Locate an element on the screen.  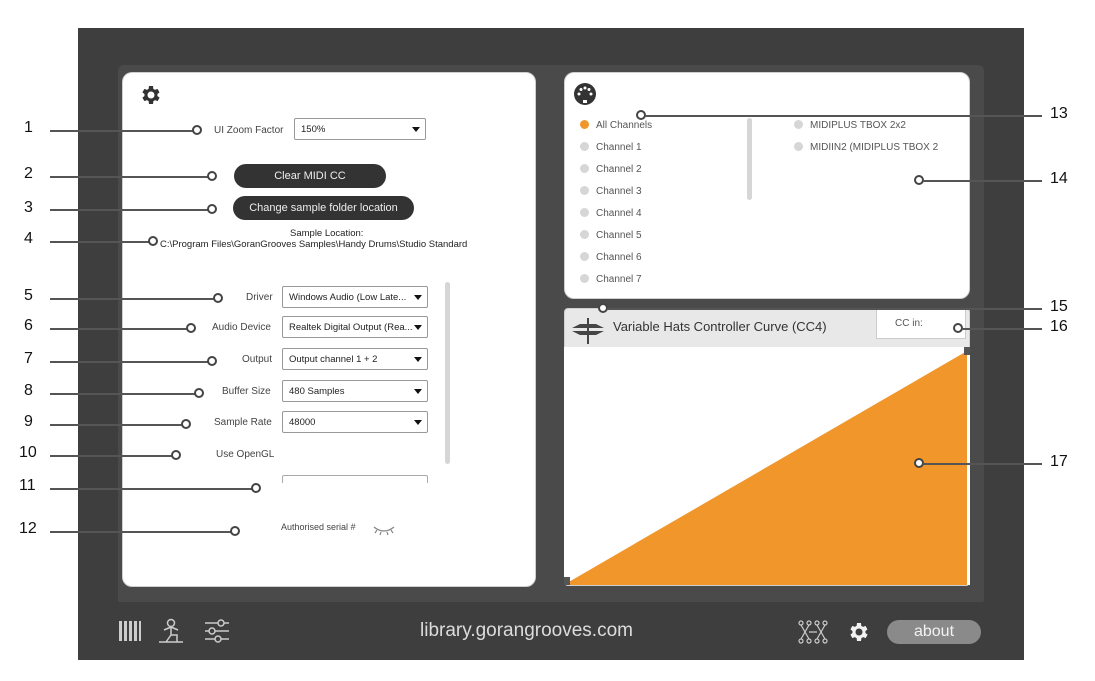
callout-number: 13 is located at coordinates (1059, 113).